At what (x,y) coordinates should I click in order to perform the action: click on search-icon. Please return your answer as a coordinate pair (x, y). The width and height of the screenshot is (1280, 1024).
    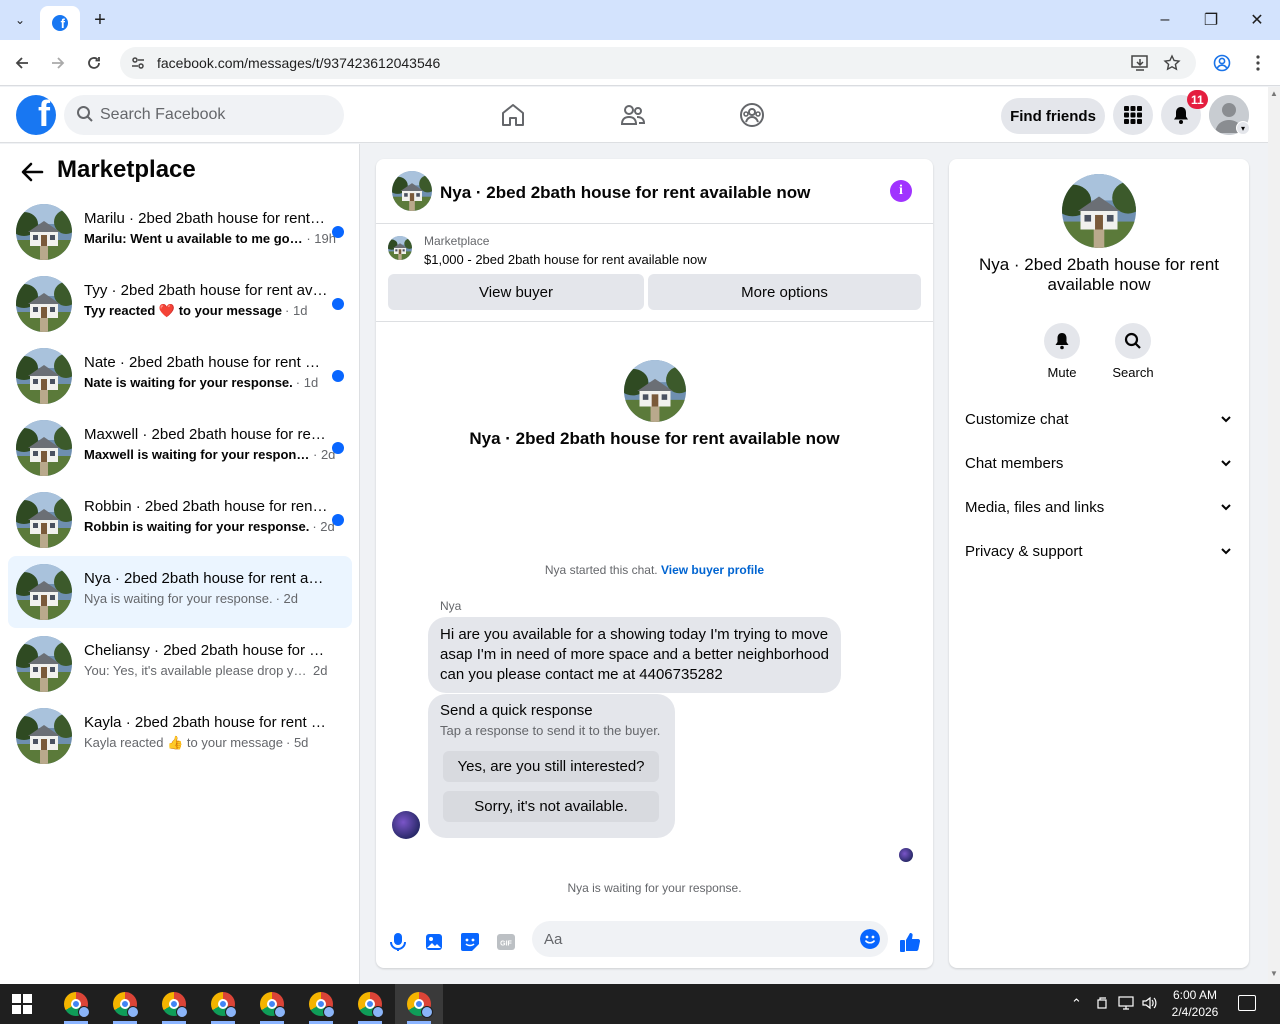
    Looking at the image, I should click on (1133, 341).